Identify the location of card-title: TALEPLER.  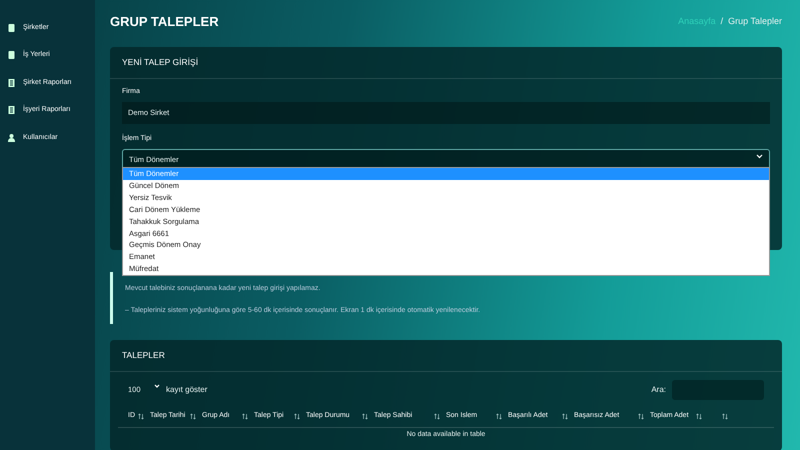
(446, 356).